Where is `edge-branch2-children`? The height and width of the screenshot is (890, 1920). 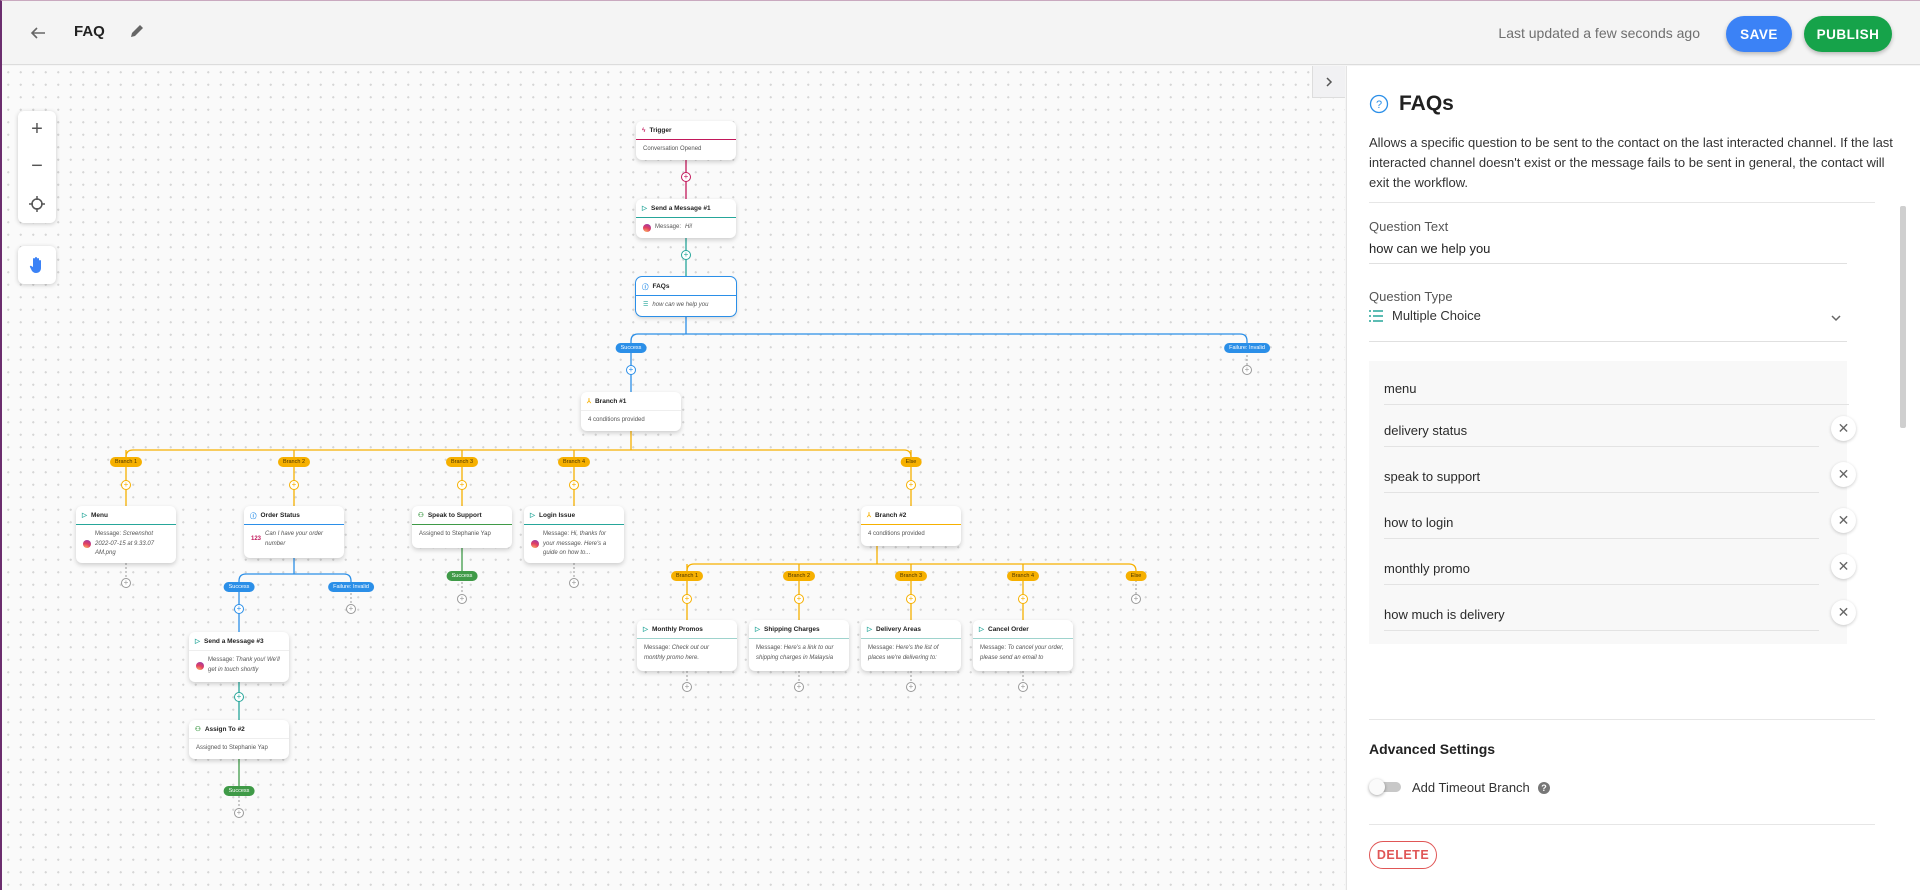
edge-branch2-children is located at coordinates (855, 592).